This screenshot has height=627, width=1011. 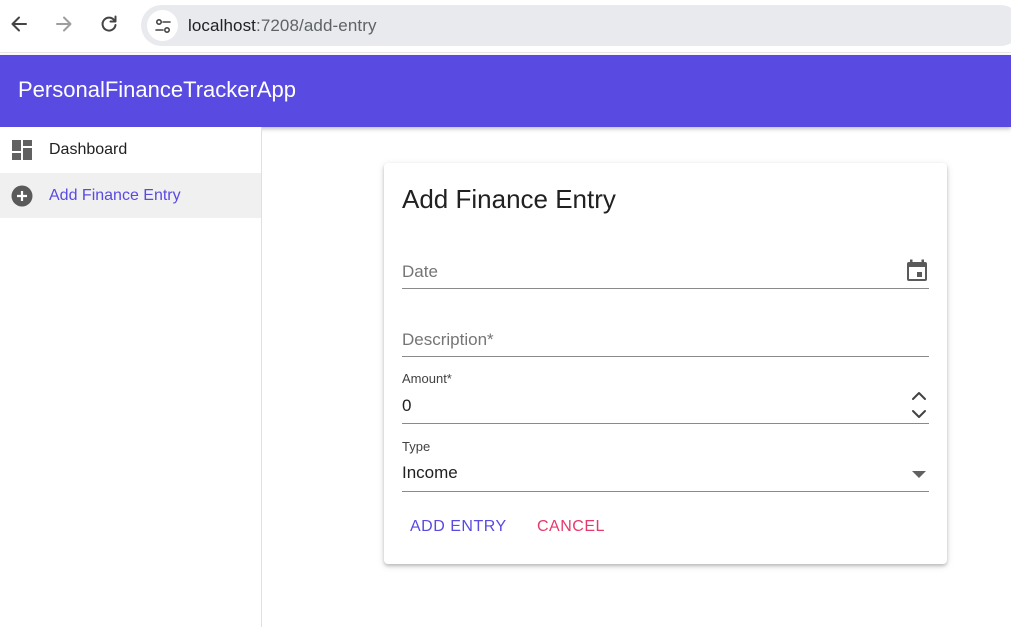 What do you see at coordinates (162, 25) in the screenshot?
I see `tune-icon` at bounding box center [162, 25].